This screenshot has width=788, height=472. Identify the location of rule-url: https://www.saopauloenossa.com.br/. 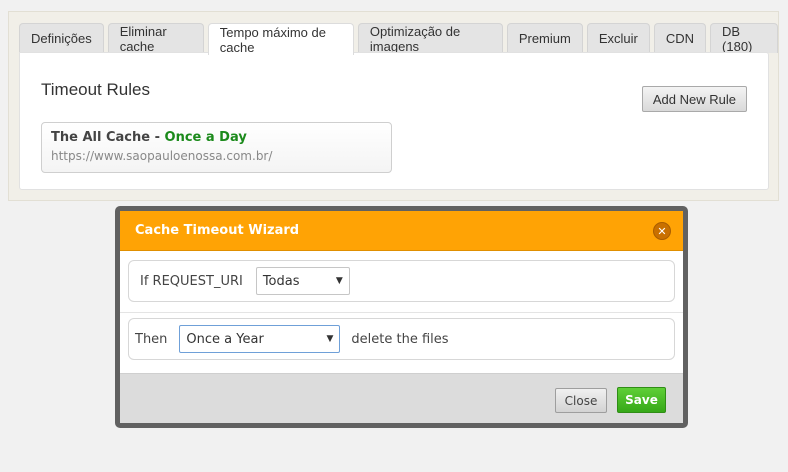
(162, 156).